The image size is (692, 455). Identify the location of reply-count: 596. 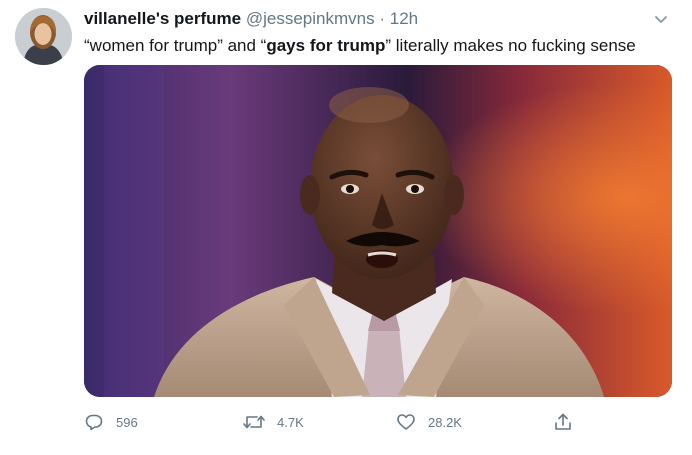
(127, 422).